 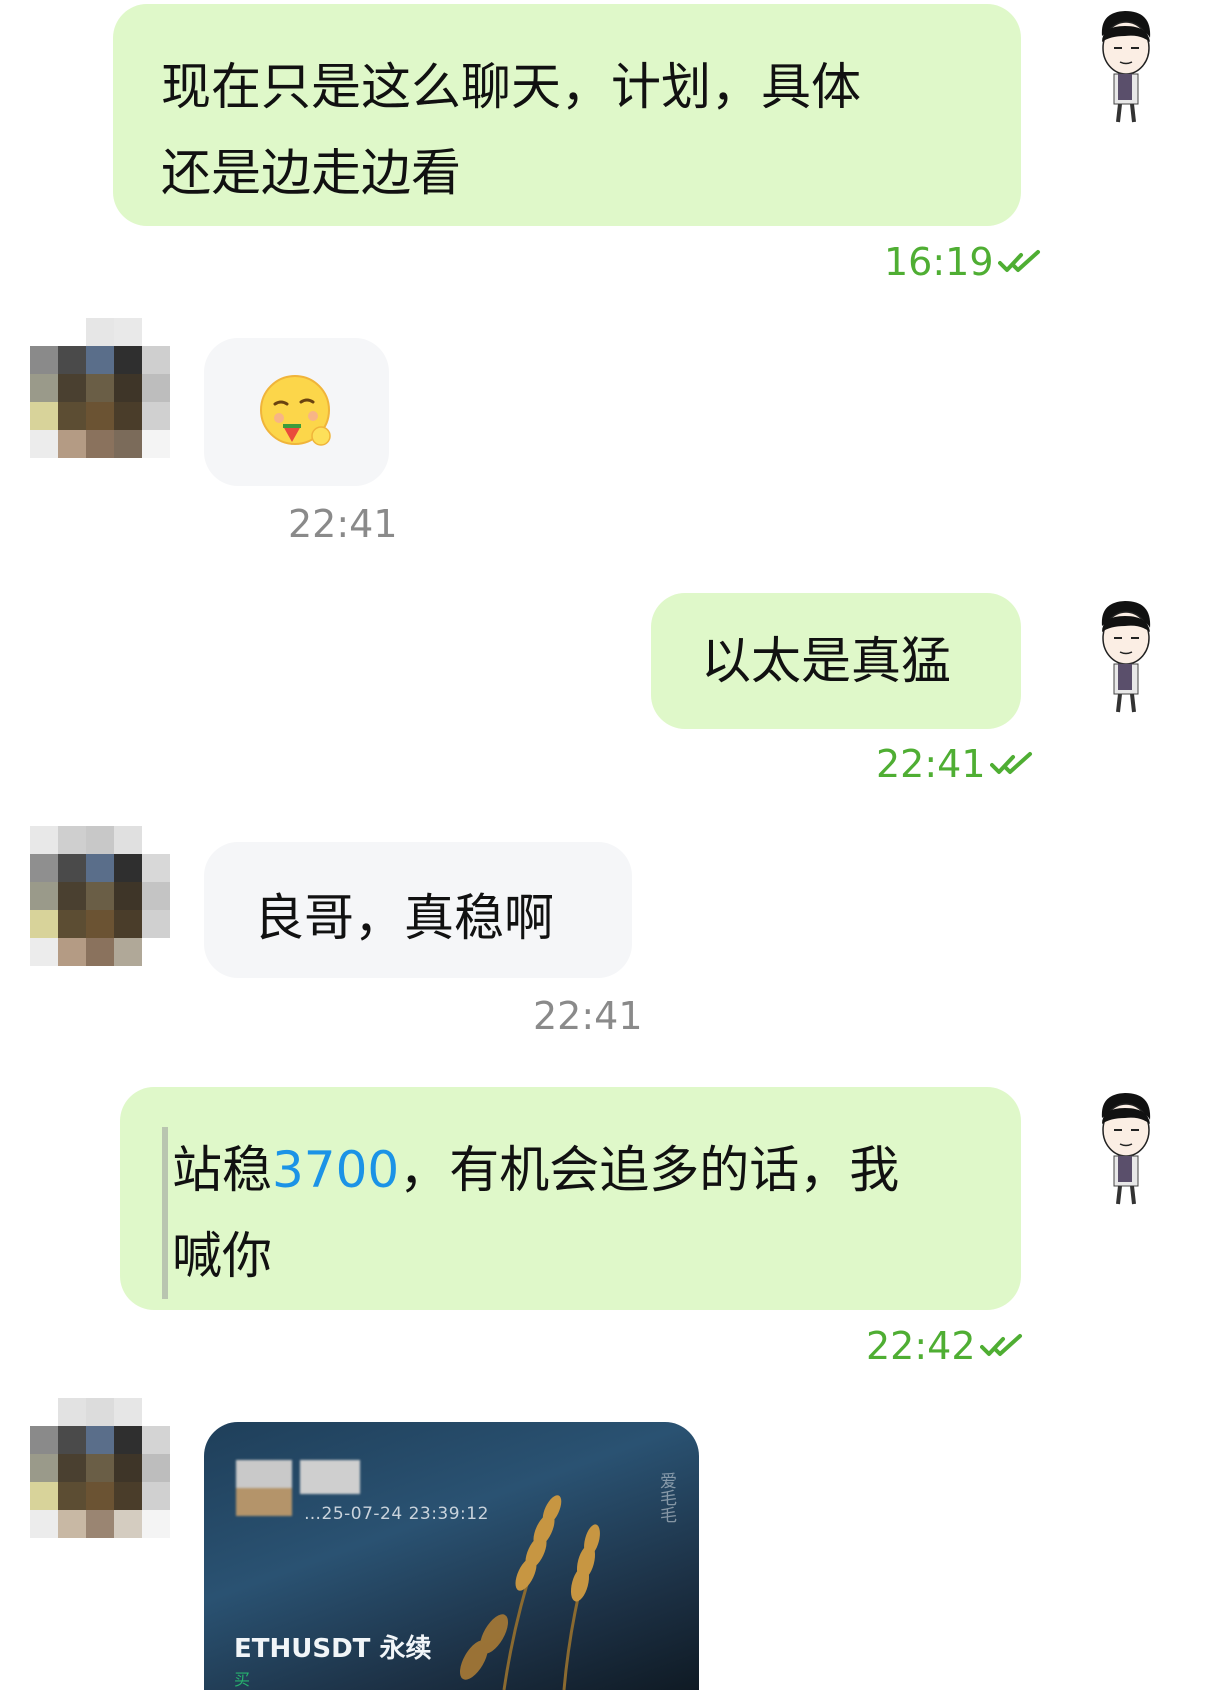 I want to click on trade-screenshot-card: …25-07-24 23:39:12 爱毛毛 ETHUSDT 永续 买, so click(x=451, y=1556).